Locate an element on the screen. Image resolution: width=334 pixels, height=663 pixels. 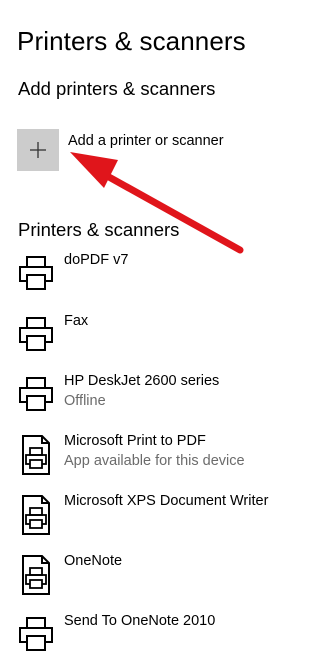
printer-name: OneNote is located at coordinates (93, 561).